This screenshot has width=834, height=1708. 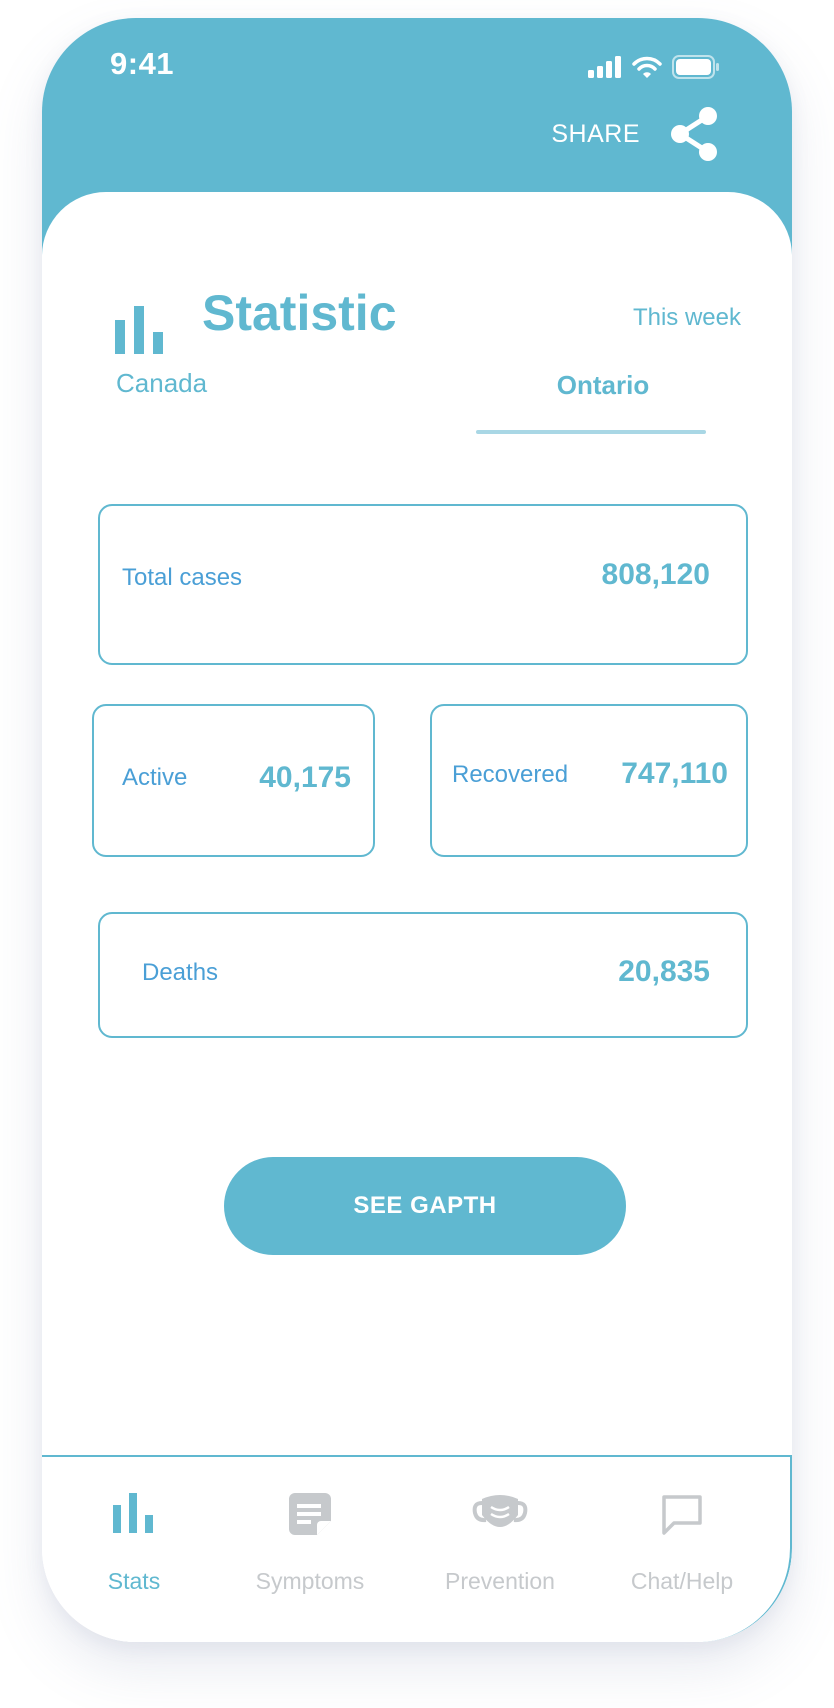 I want to click on total-cases-card: Total cases 808,120, so click(x=423, y=584).